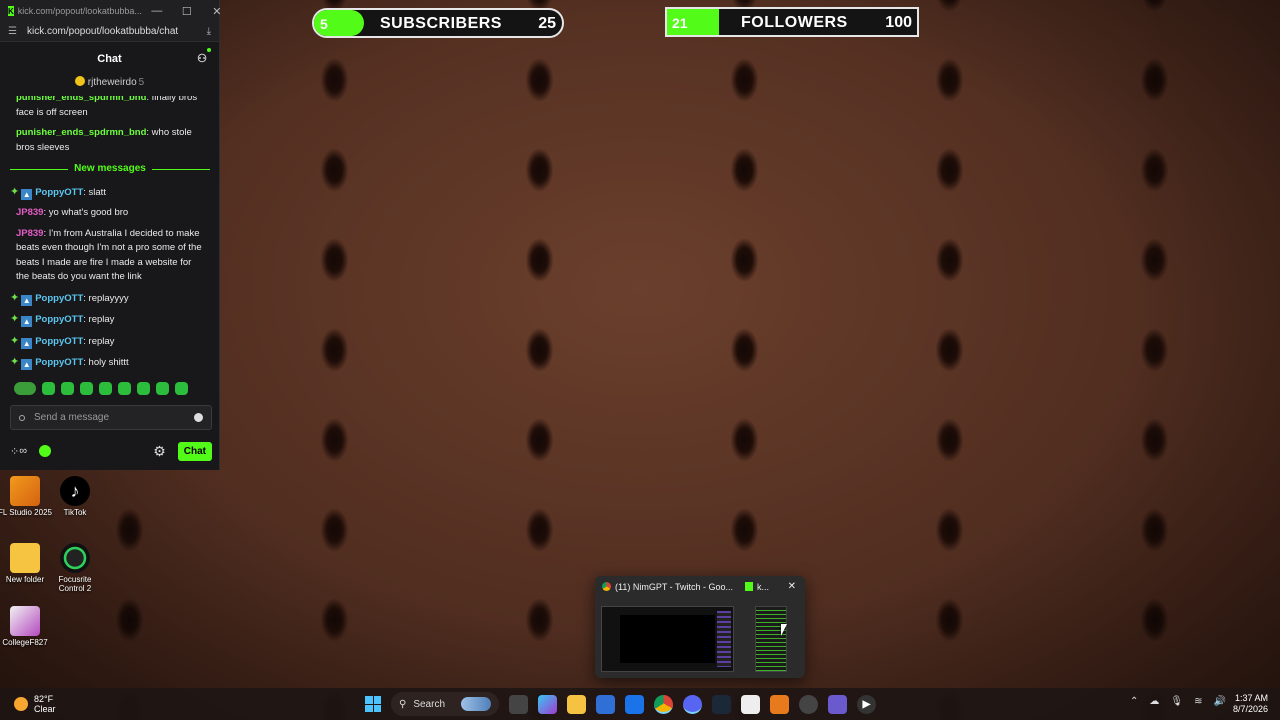  I want to click on wifi-icon: ≋, so click(1198, 701).